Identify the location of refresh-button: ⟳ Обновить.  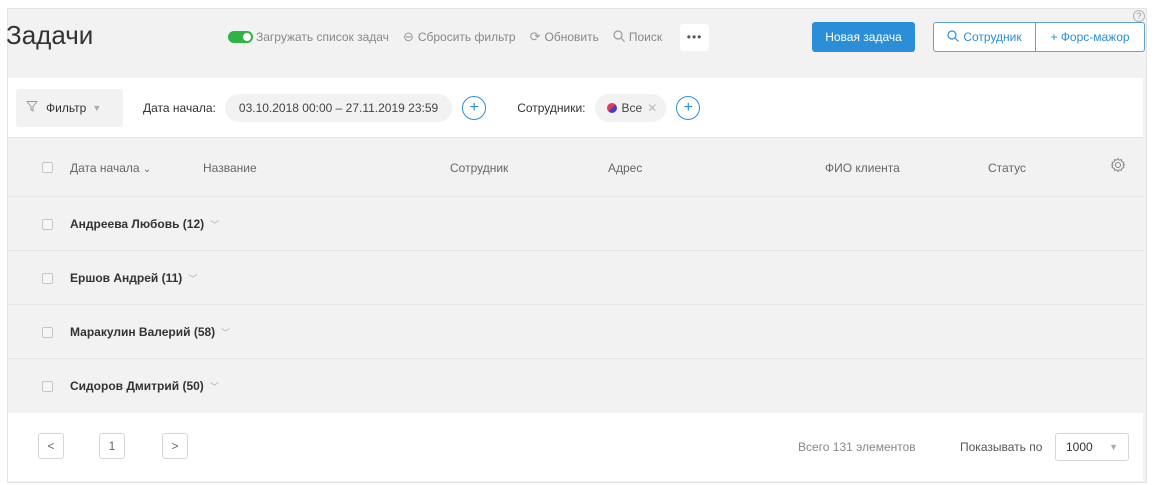
(564, 37).